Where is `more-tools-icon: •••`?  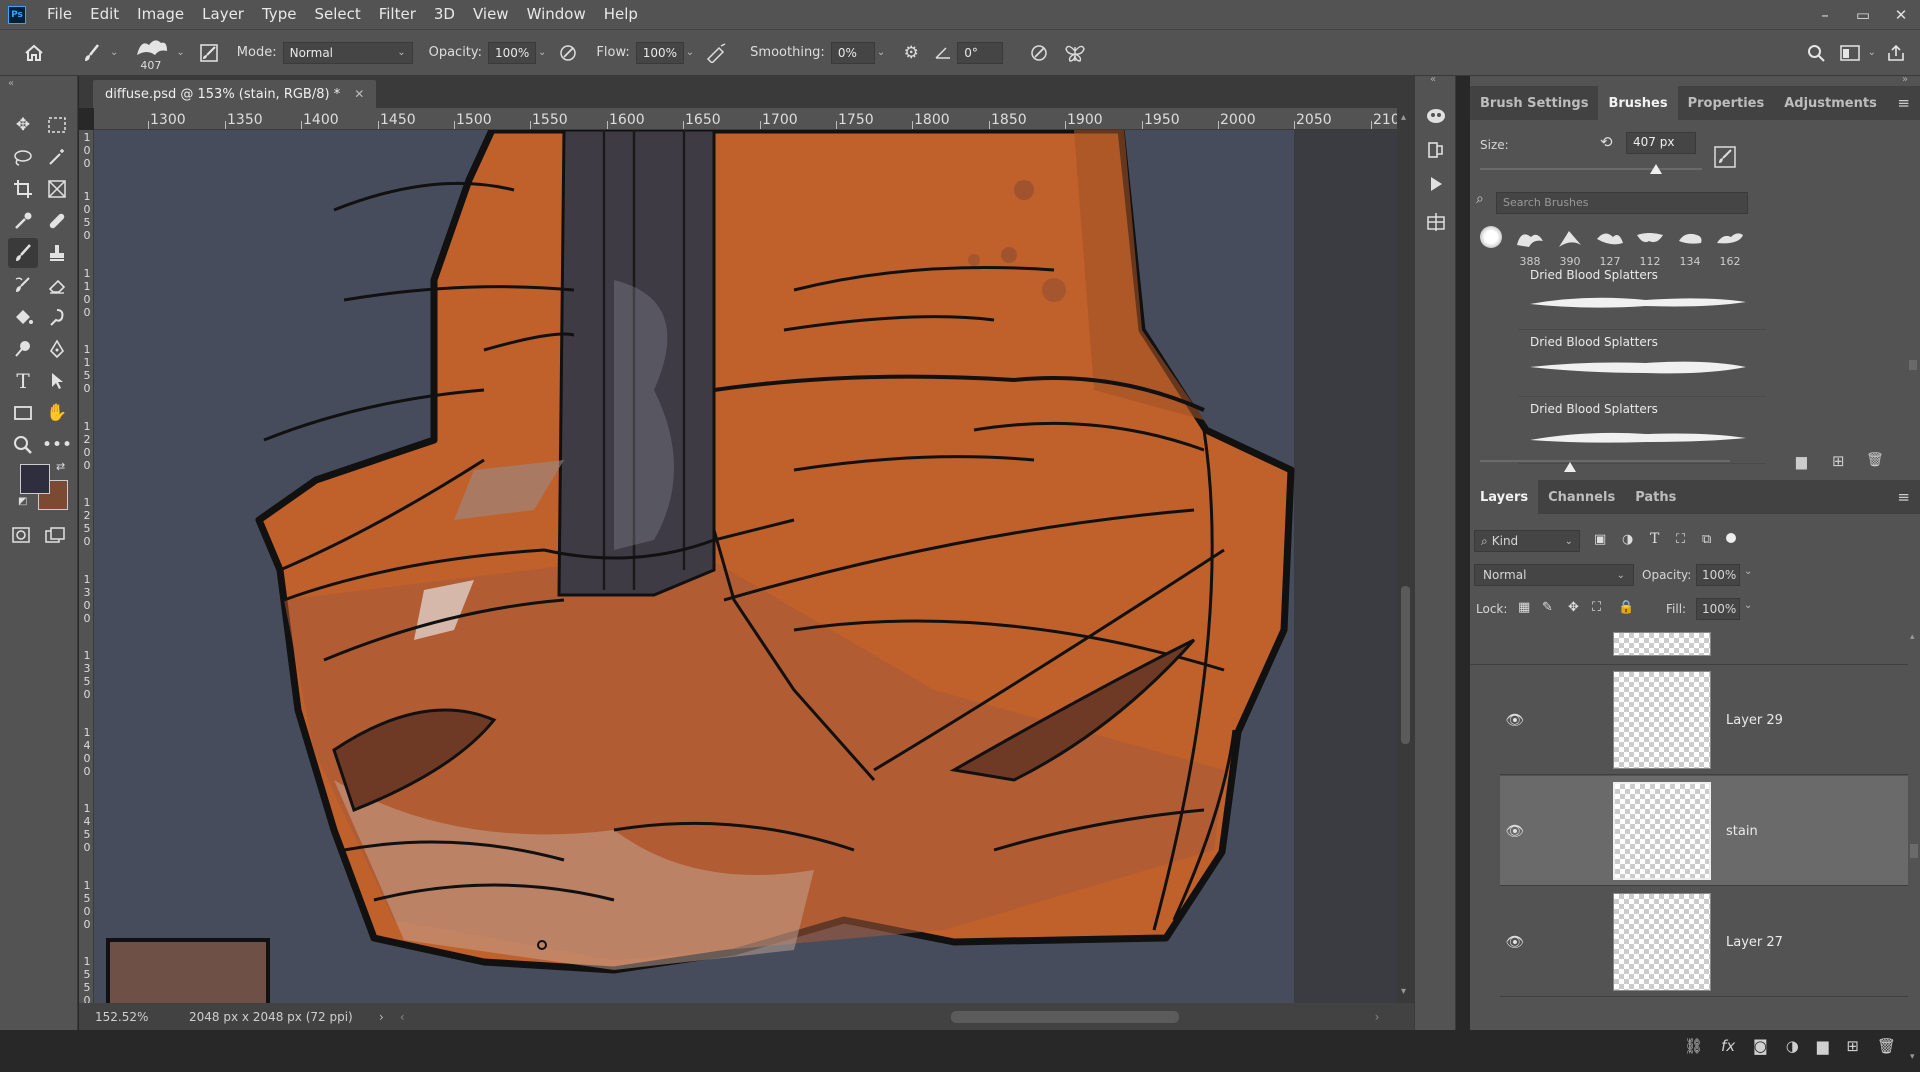 more-tools-icon: ••• is located at coordinates (57, 445).